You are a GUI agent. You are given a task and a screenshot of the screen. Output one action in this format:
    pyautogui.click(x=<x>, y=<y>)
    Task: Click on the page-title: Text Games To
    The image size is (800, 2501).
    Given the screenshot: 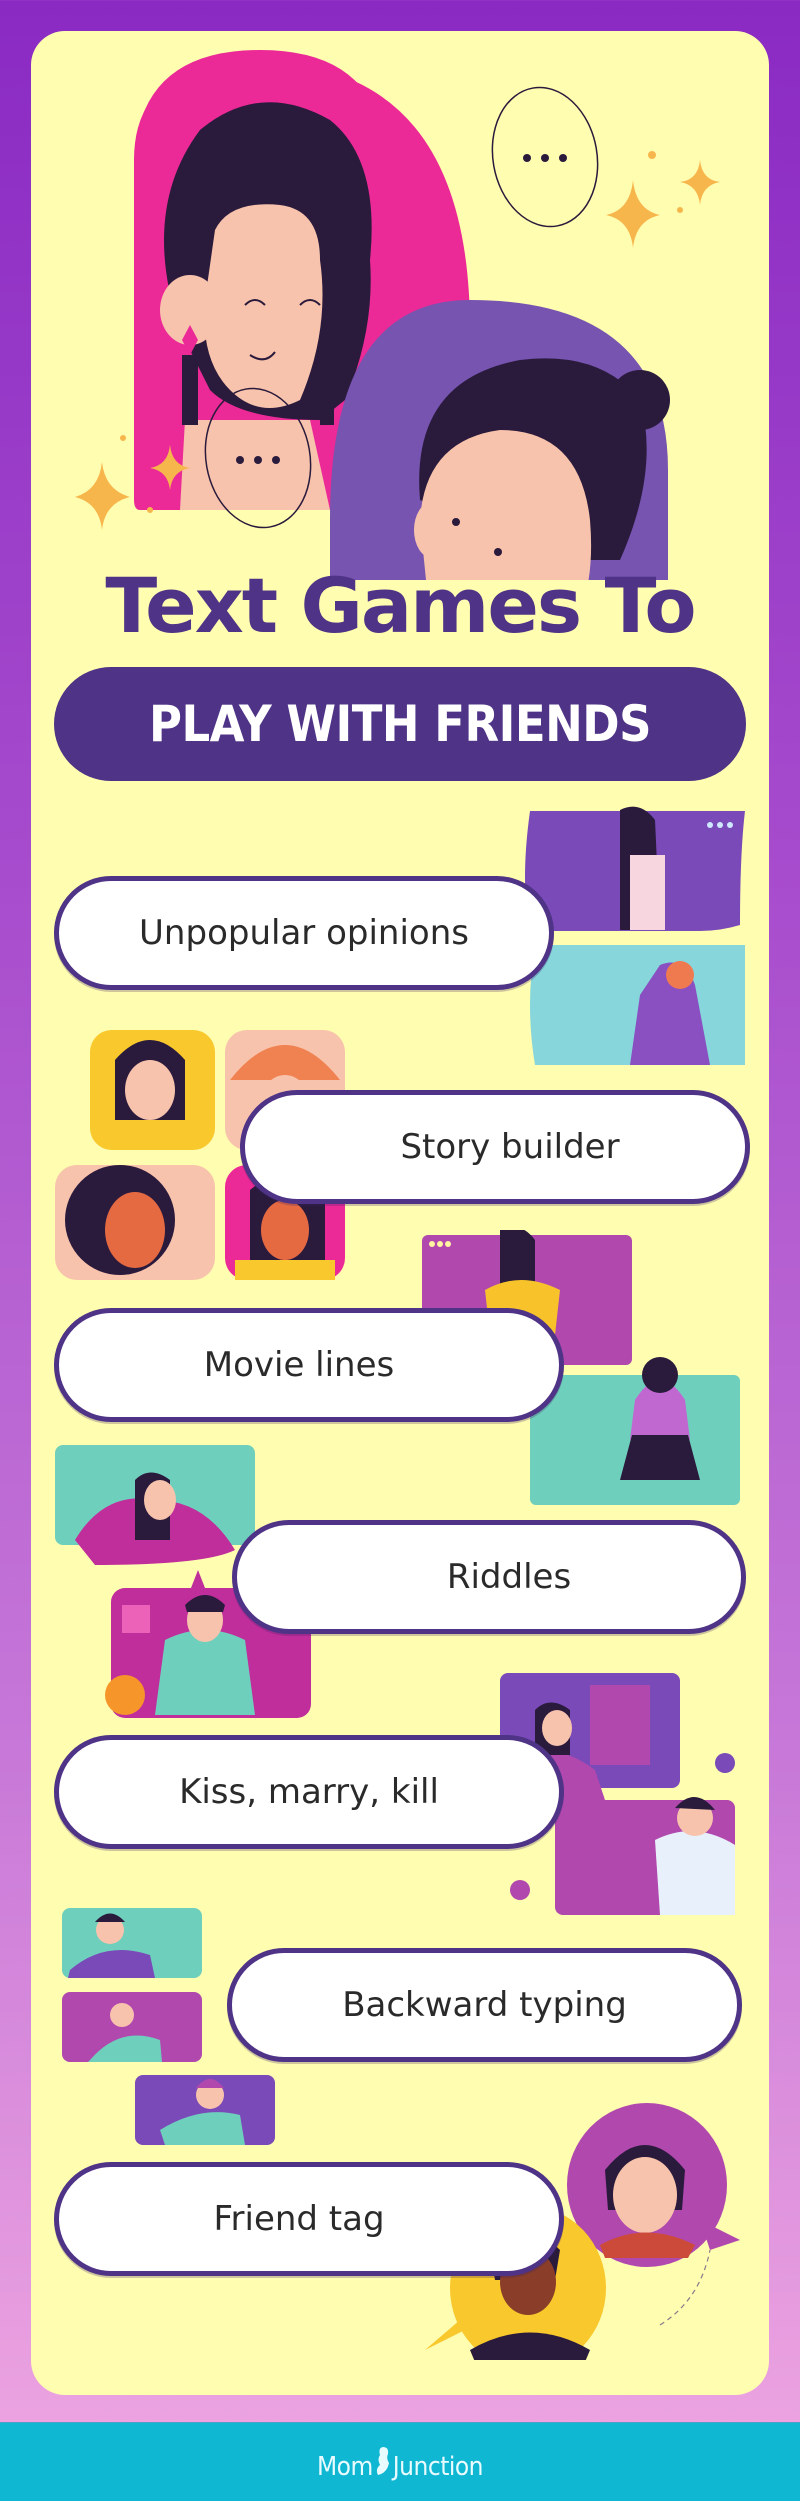 What is the action you would take?
    pyautogui.click(x=400, y=605)
    